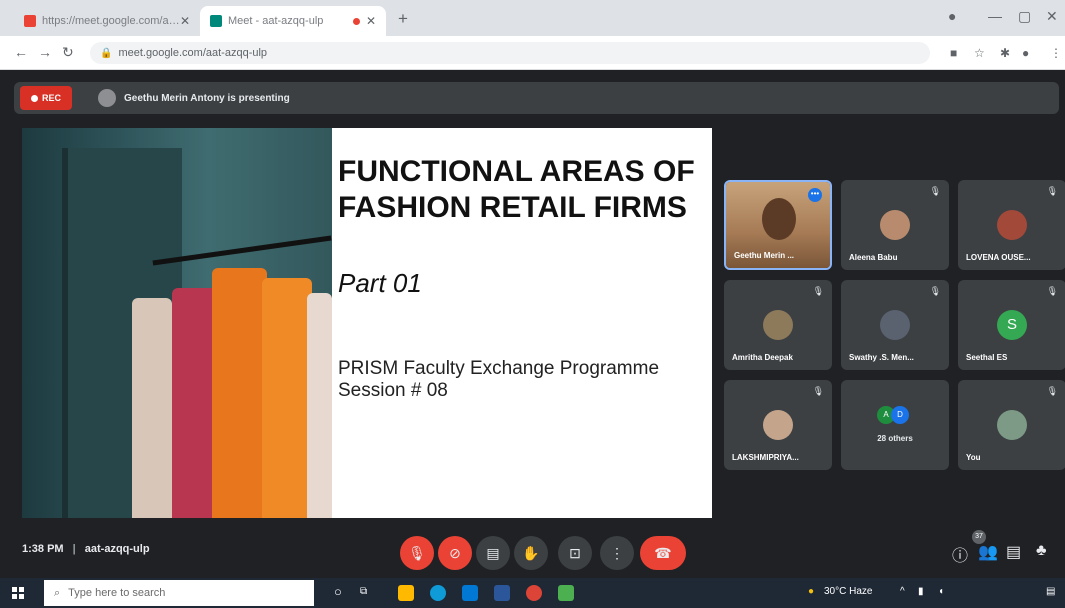 The height and width of the screenshot is (608, 1065). I want to click on profile-icon: ●, so click(952, 16).